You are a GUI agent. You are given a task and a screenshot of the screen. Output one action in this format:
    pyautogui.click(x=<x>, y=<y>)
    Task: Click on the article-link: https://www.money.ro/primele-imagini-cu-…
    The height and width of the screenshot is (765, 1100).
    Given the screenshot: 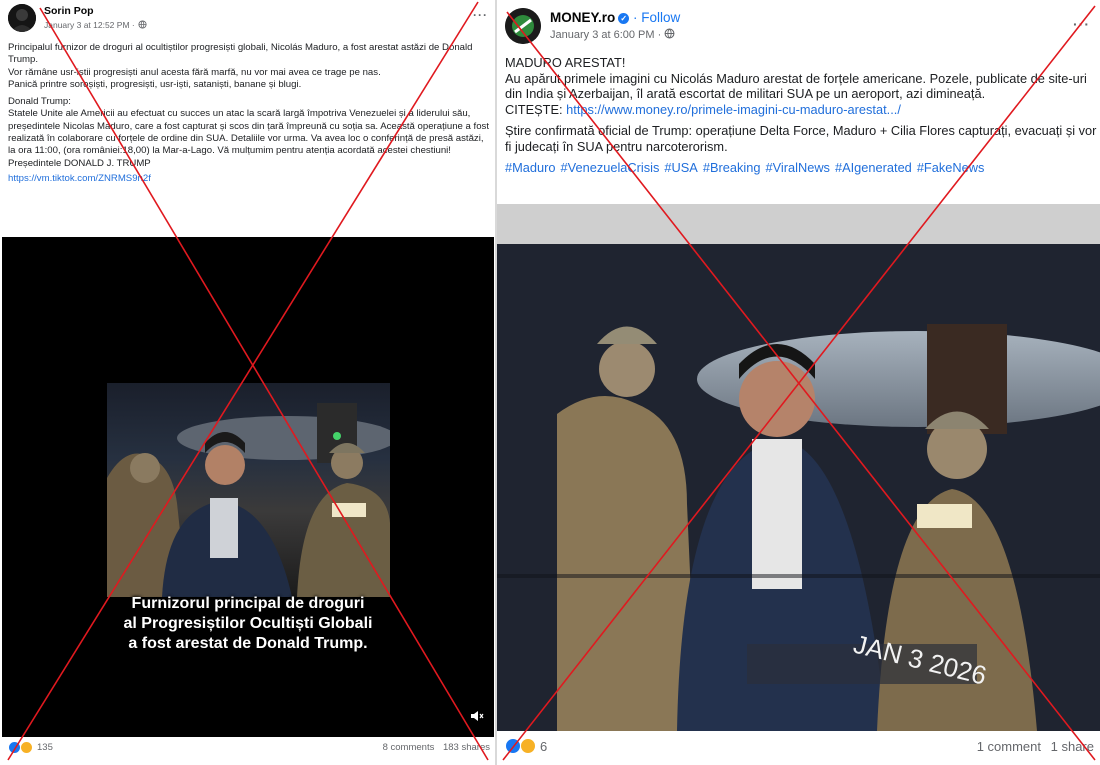 What is the action you would take?
    pyautogui.click(x=733, y=109)
    